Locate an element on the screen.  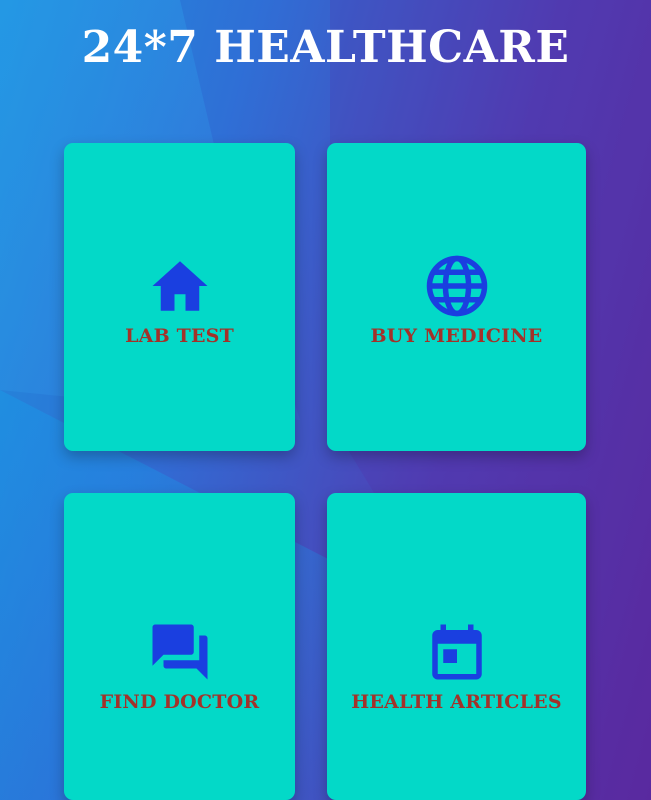
calendar-icon is located at coordinates (457, 652).